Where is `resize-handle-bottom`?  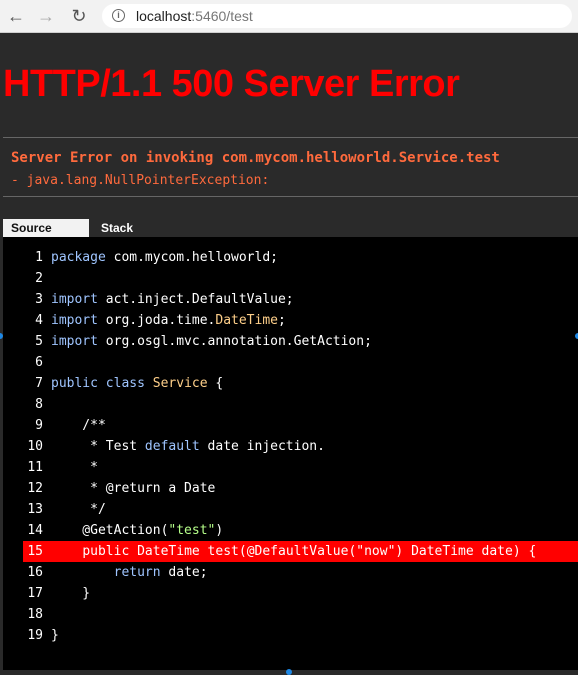 resize-handle-bottom is located at coordinates (289, 672).